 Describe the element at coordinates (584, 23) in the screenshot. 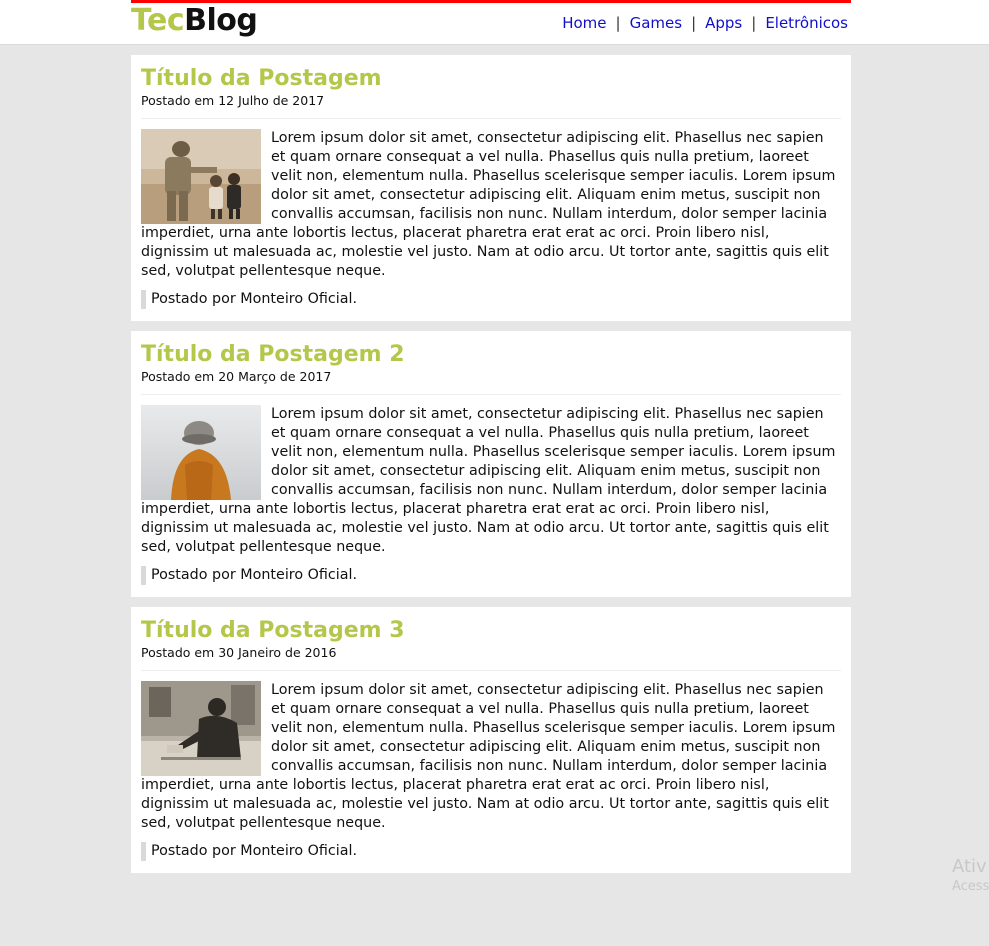

I see `nav-link-home: Home` at that location.